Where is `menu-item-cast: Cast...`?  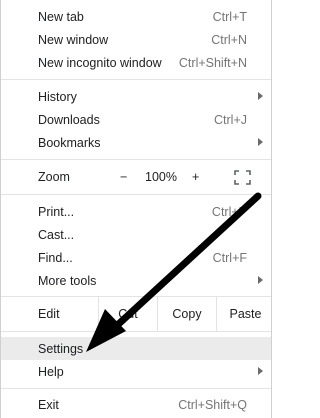
menu-item-cast: Cast... is located at coordinates (136, 234).